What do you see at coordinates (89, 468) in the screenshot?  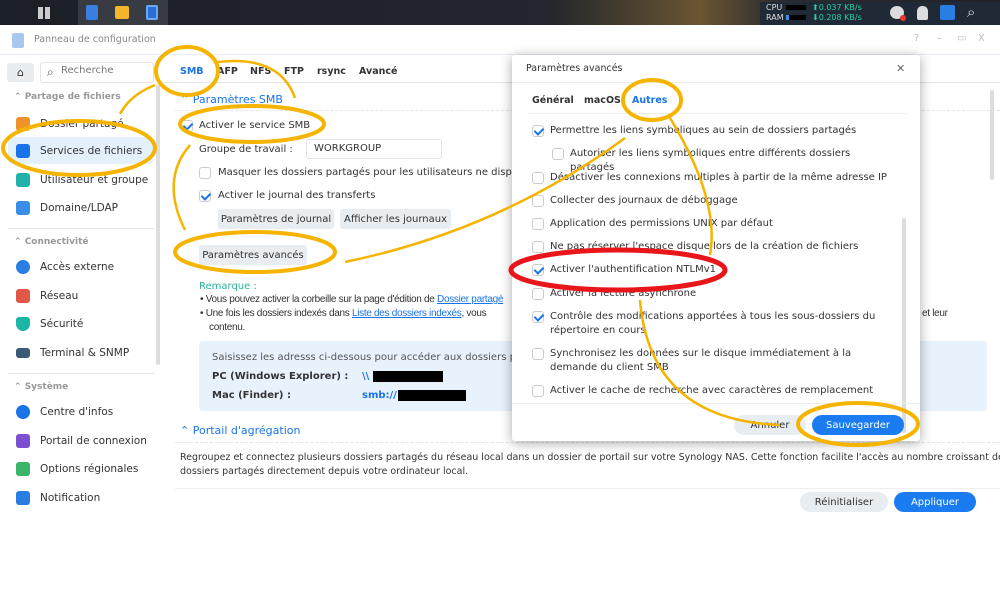 I see `sidebar-item-label: Options régionales` at bounding box center [89, 468].